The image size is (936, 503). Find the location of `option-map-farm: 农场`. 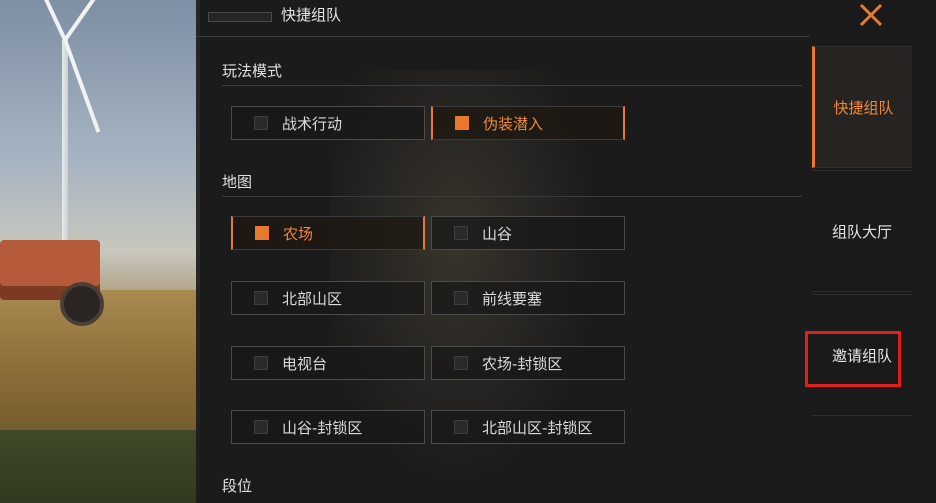

option-map-farm: 农场 is located at coordinates (328, 233).